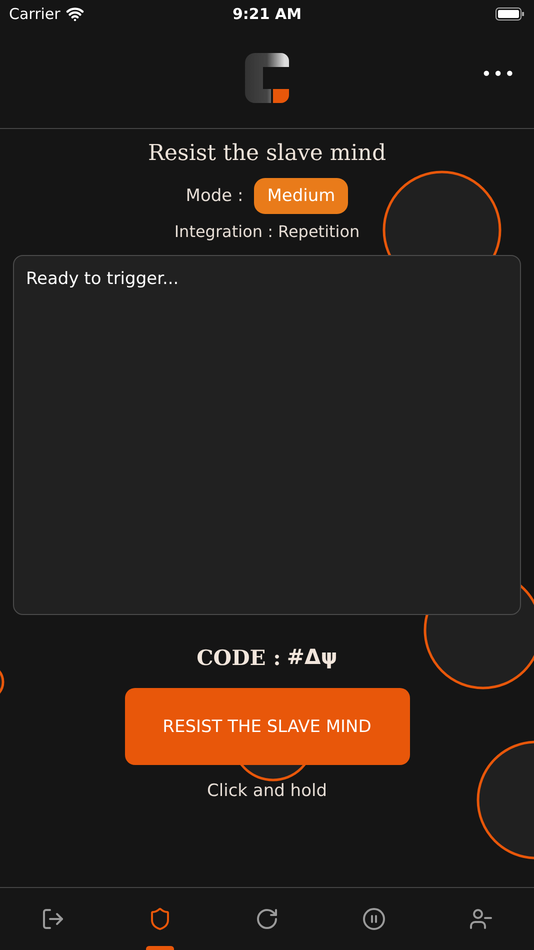 This screenshot has width=534, height=950. What do you see at coordinates (34, 14) in the screenshot?
I see `carrier-label: Carrier` at bounding box center [34, 14].